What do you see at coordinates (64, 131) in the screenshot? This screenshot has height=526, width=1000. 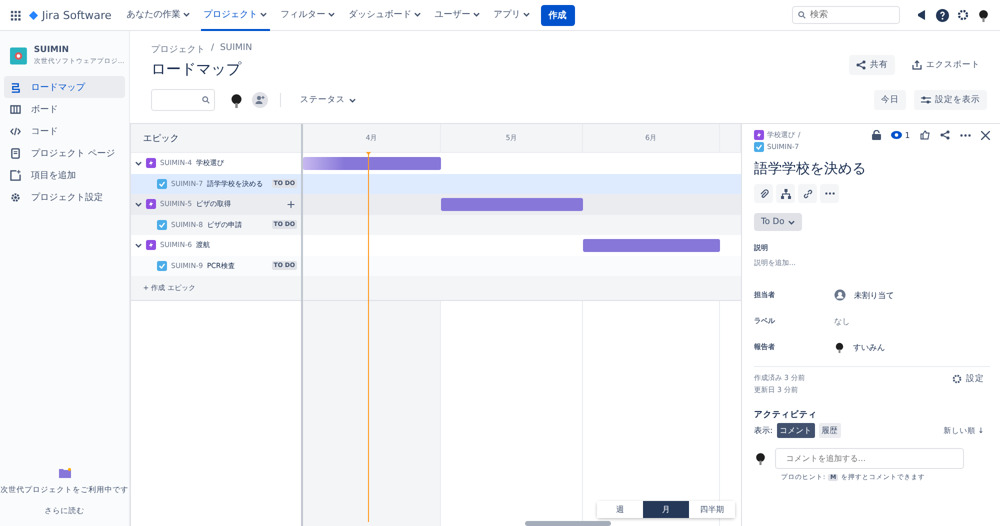 I see `sidebar-item: コード` at bounding box center [64, 131].